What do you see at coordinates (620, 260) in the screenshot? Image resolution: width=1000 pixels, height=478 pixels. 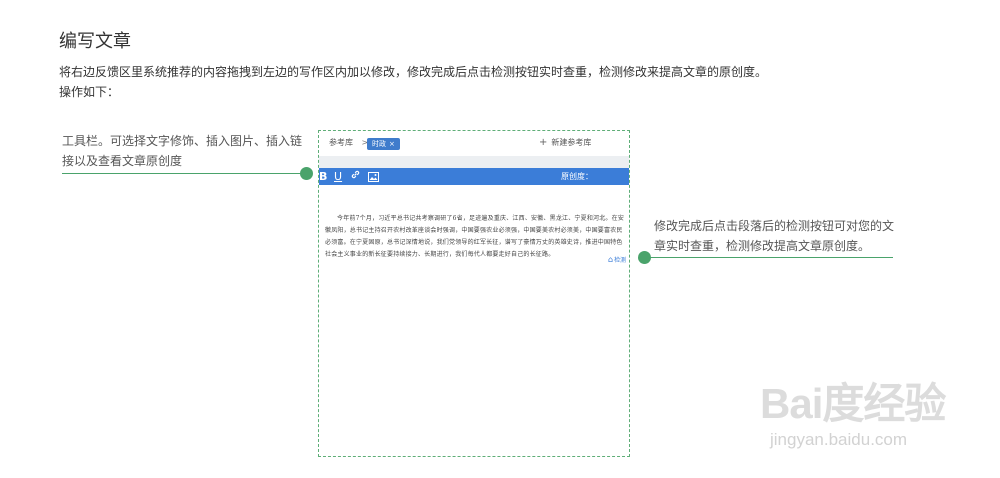 I see `check-button-label: 检测` at bounding box center [620, 260].